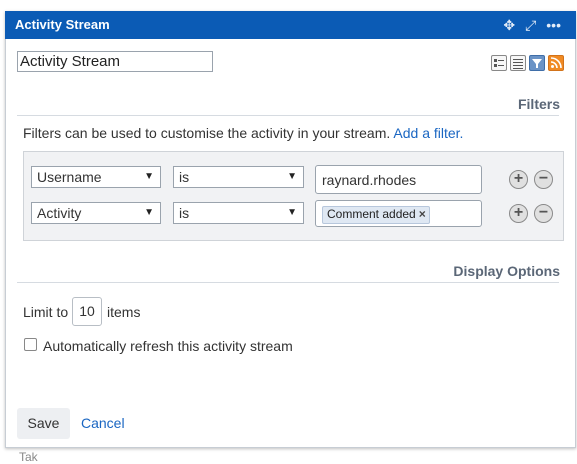 Image resolution: width=577 pixels, height=464 pixels. I want to click on filter-value-input: raynard.rhodes, so click(398, 179).